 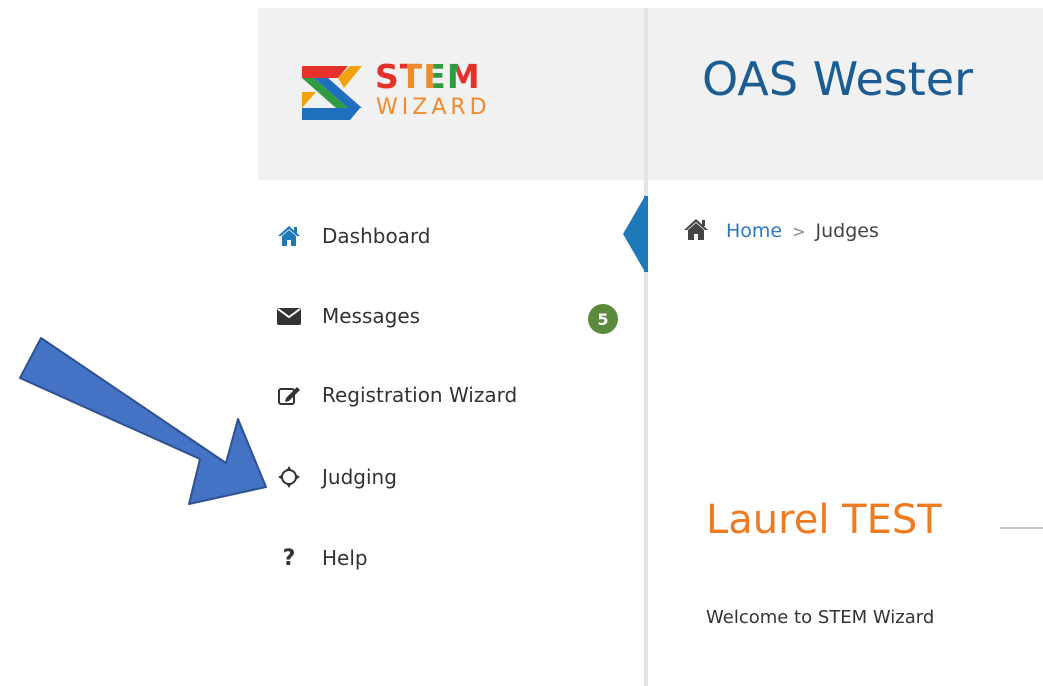 I want to click on active-item-bar, so click(x=646, y=234).